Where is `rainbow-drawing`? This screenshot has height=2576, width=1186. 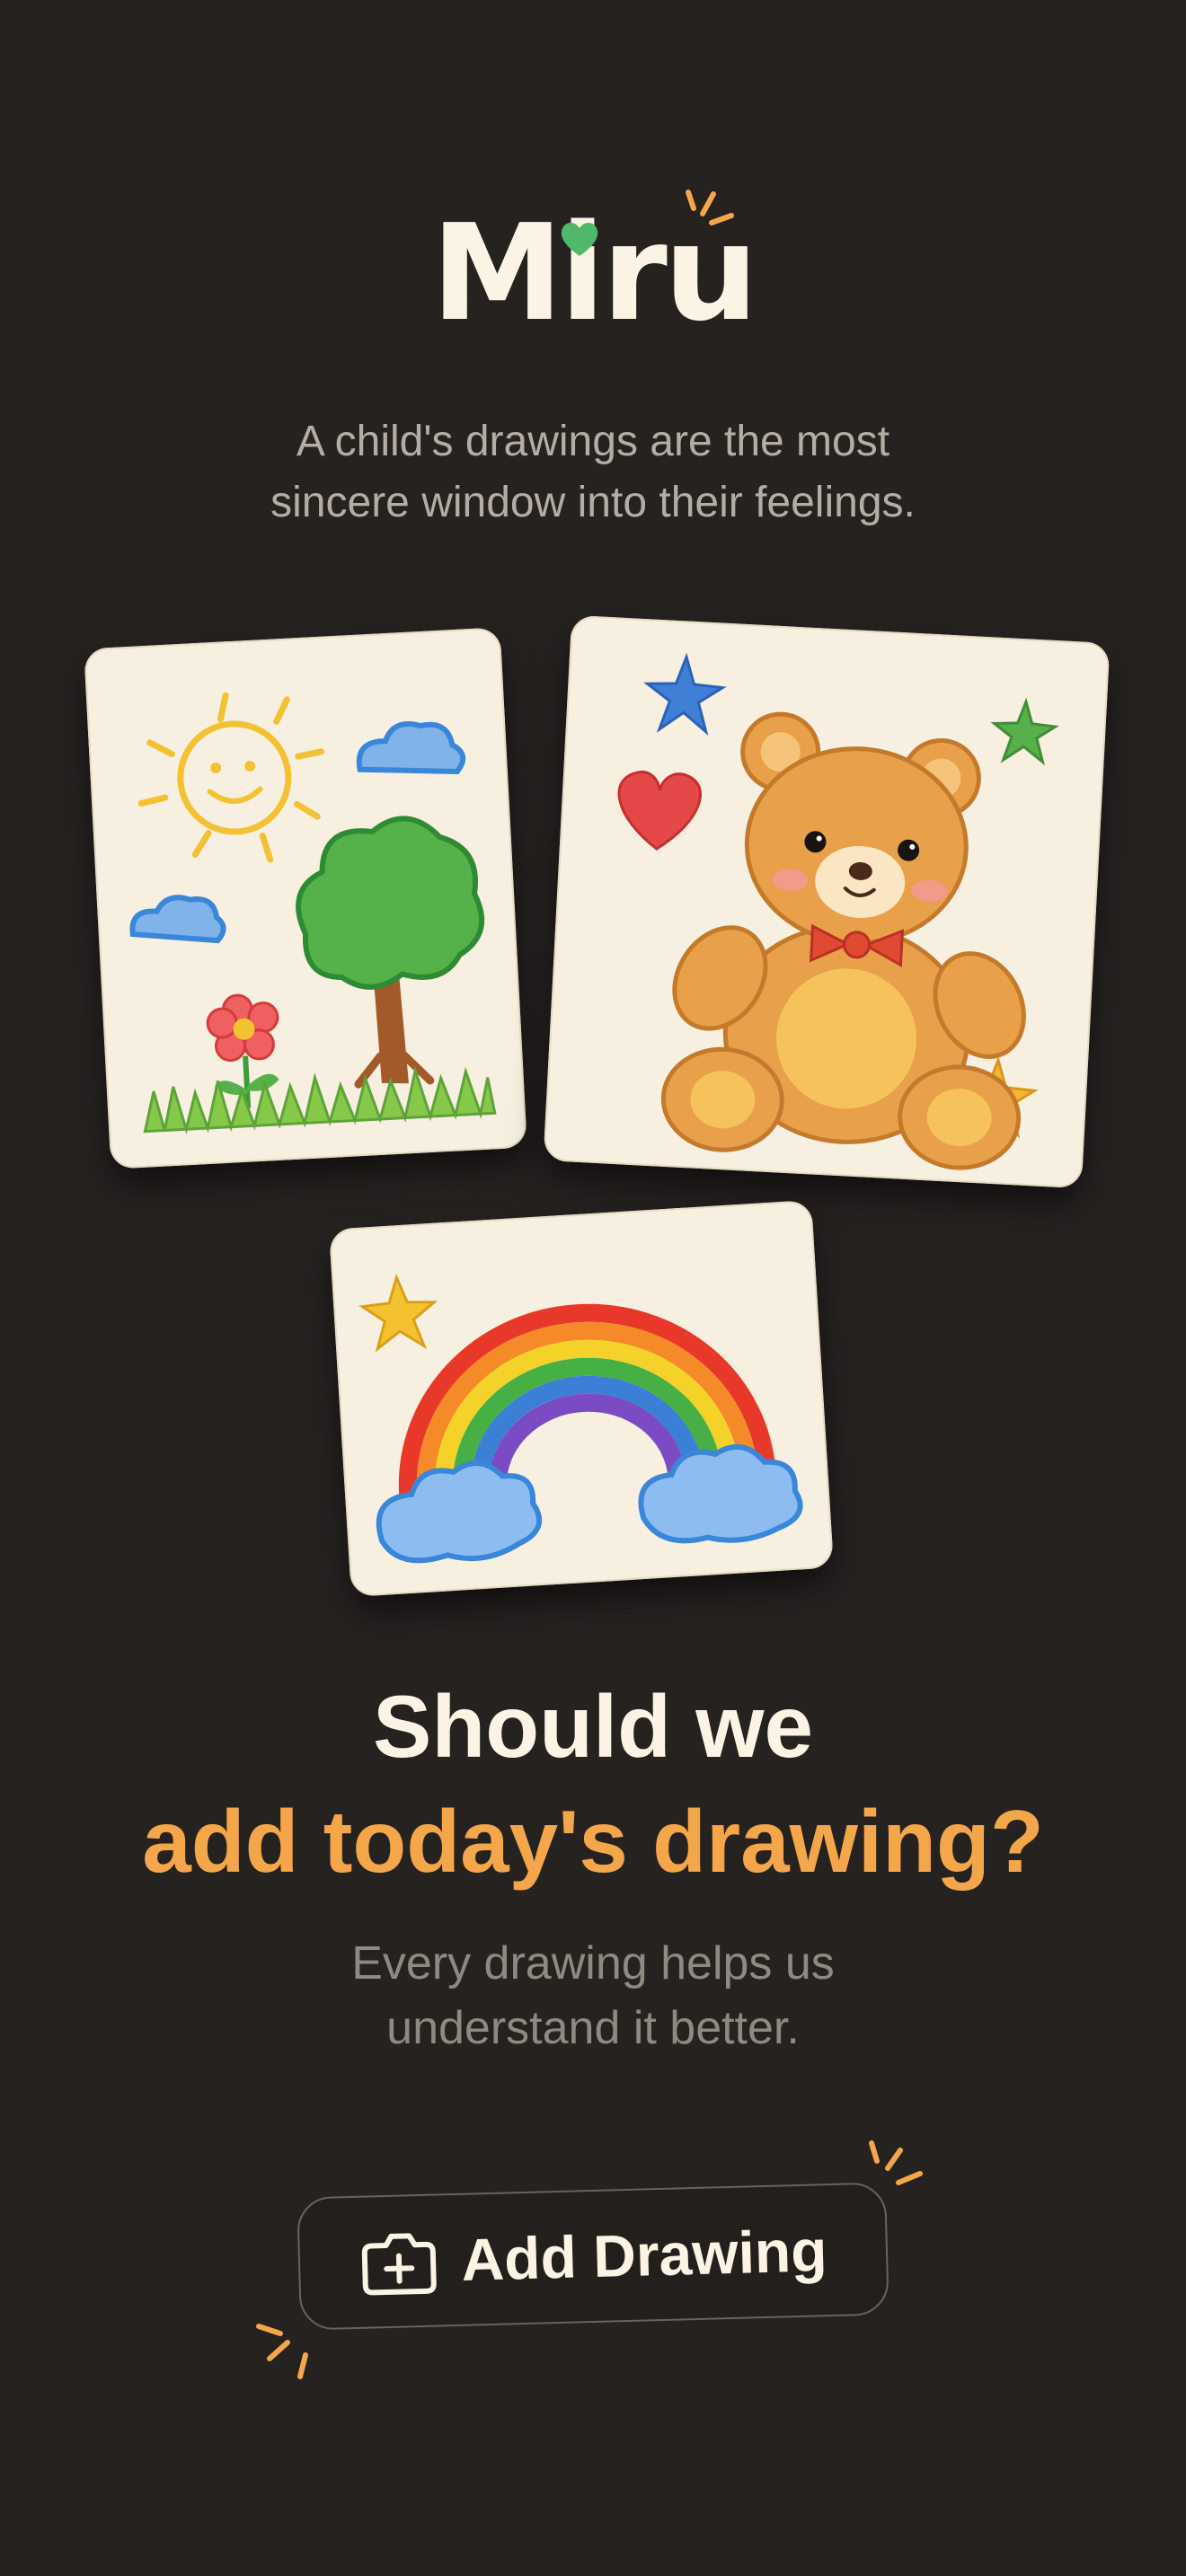 rainbow-drawing is located at coordinates (580, 1418).